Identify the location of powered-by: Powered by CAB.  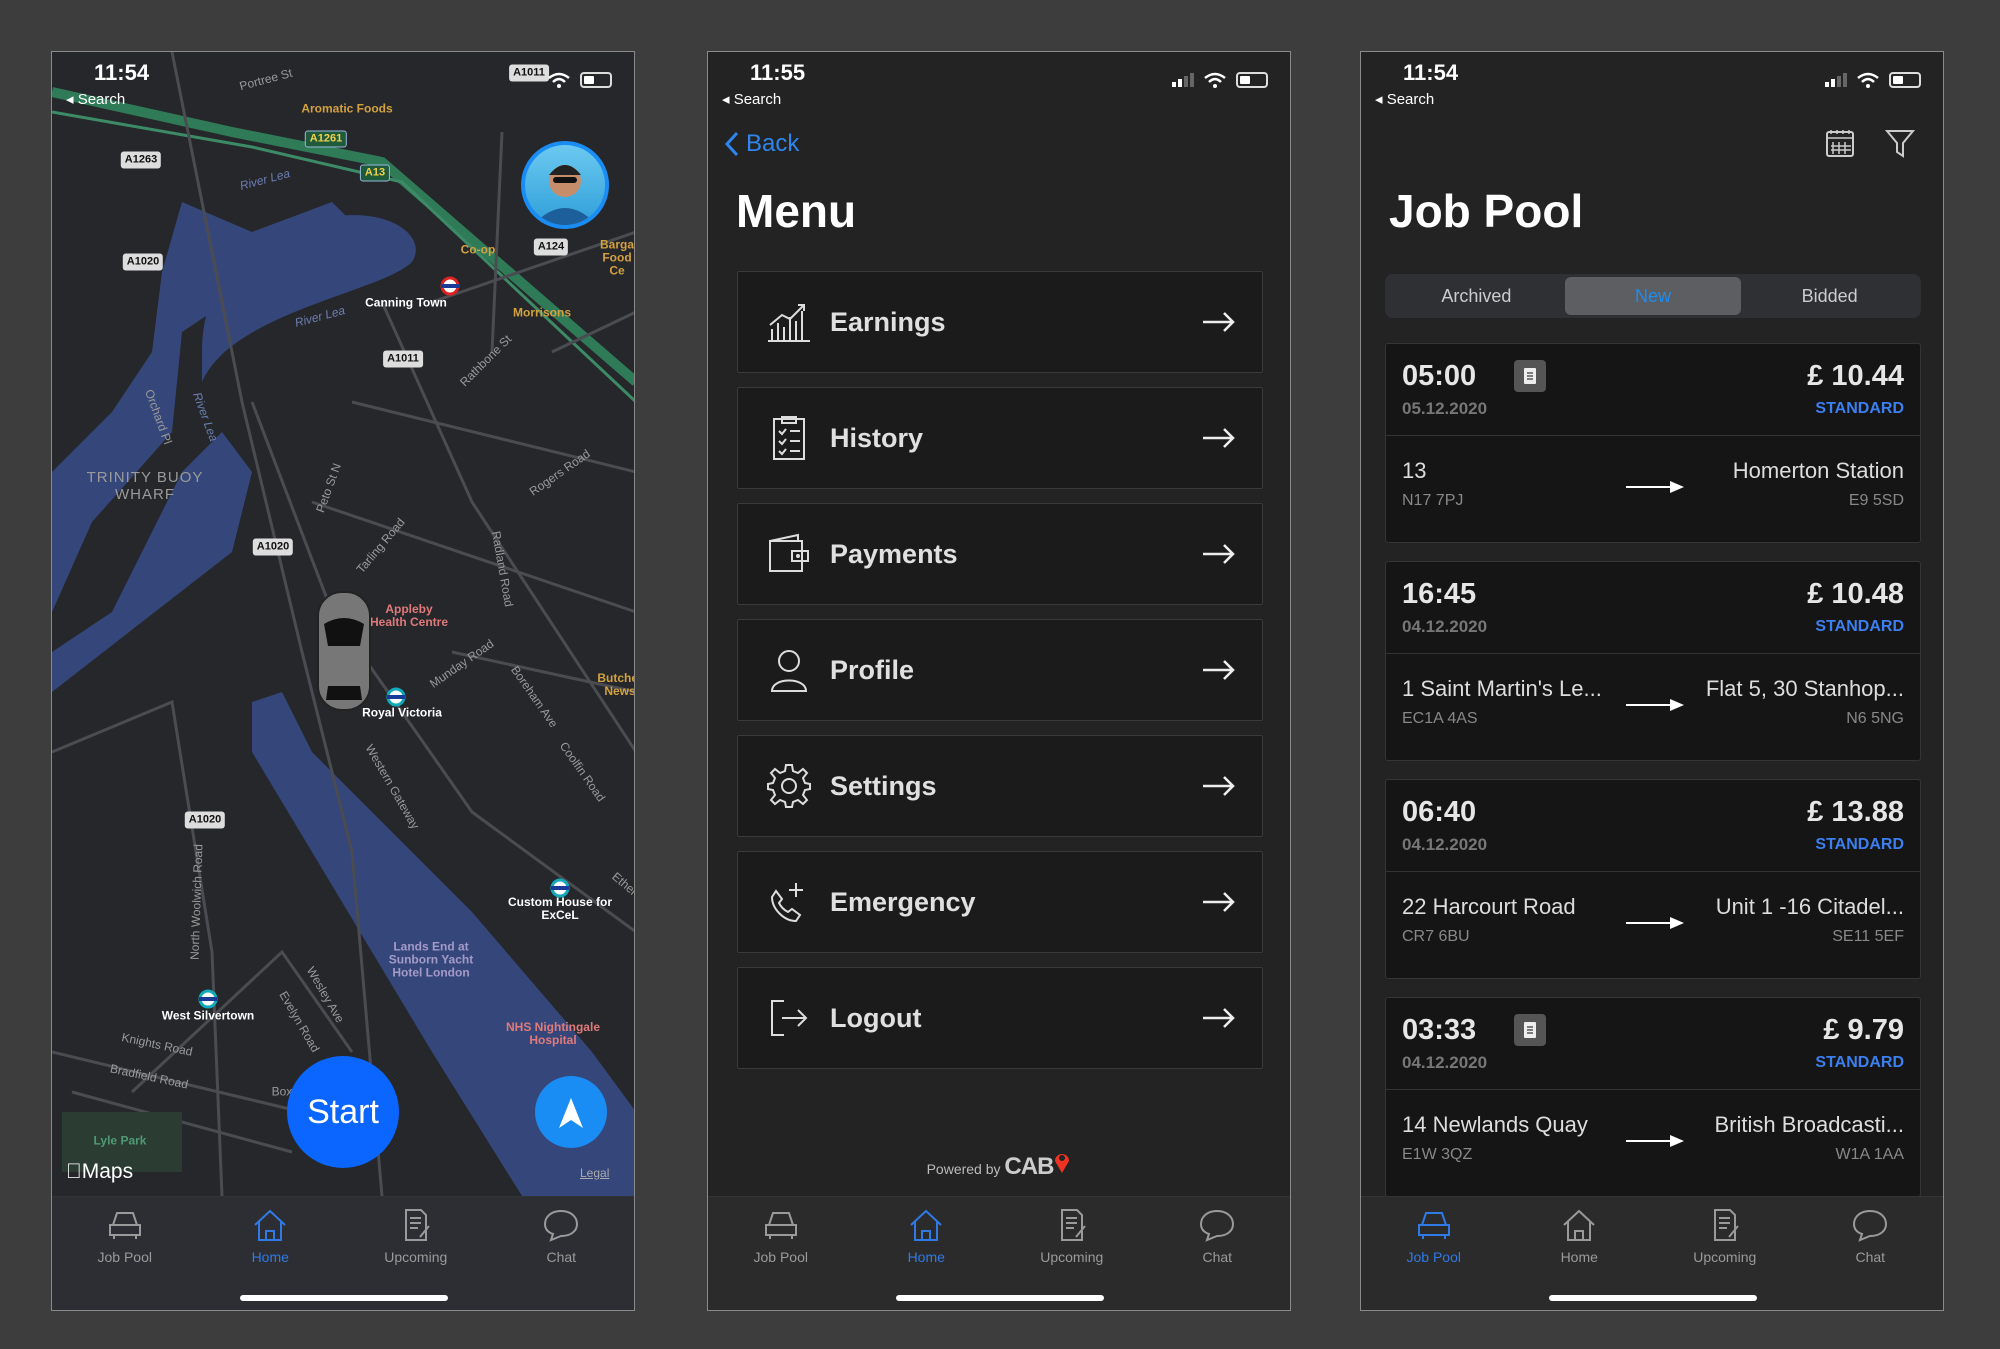
(999, 1165).